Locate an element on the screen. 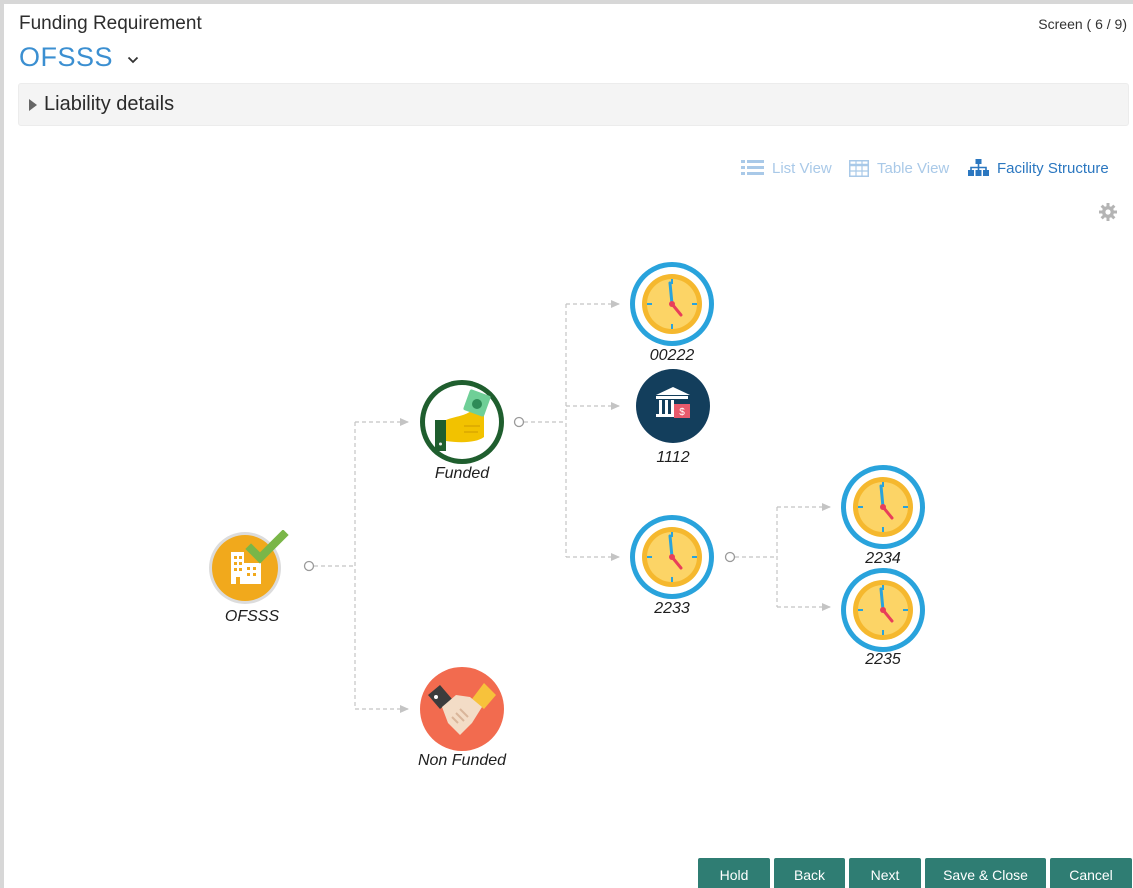  table-view-toggle: Table View is located at coordinates (899, 168).